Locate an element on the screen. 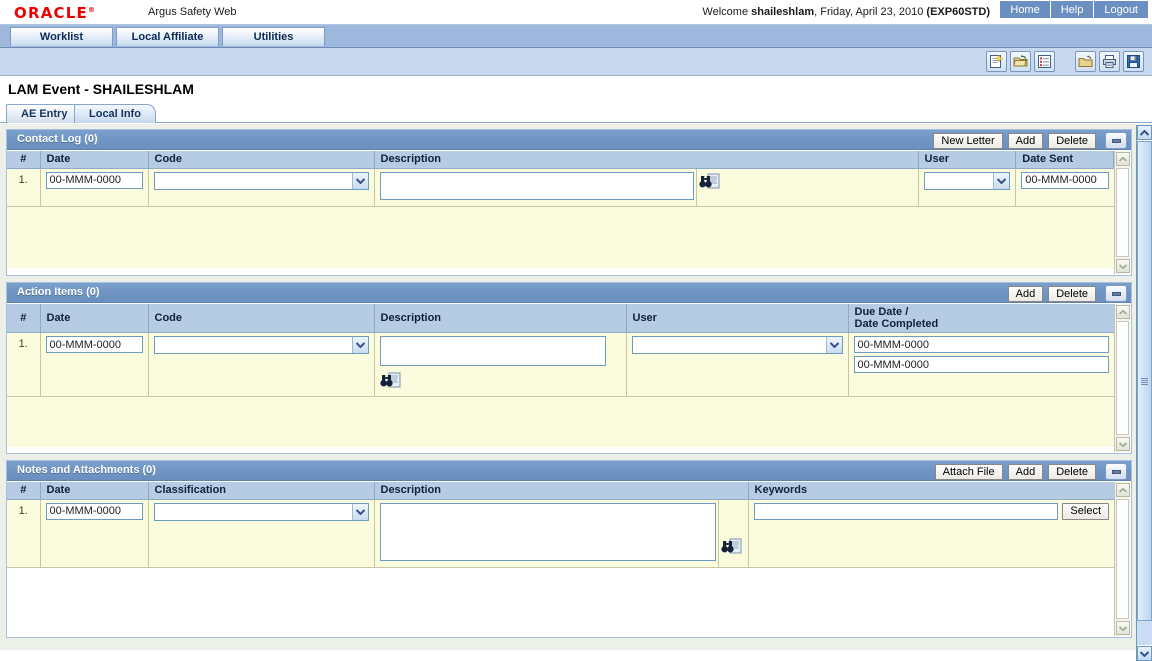  page-scroll-track is located at coordinates (1144, 393).